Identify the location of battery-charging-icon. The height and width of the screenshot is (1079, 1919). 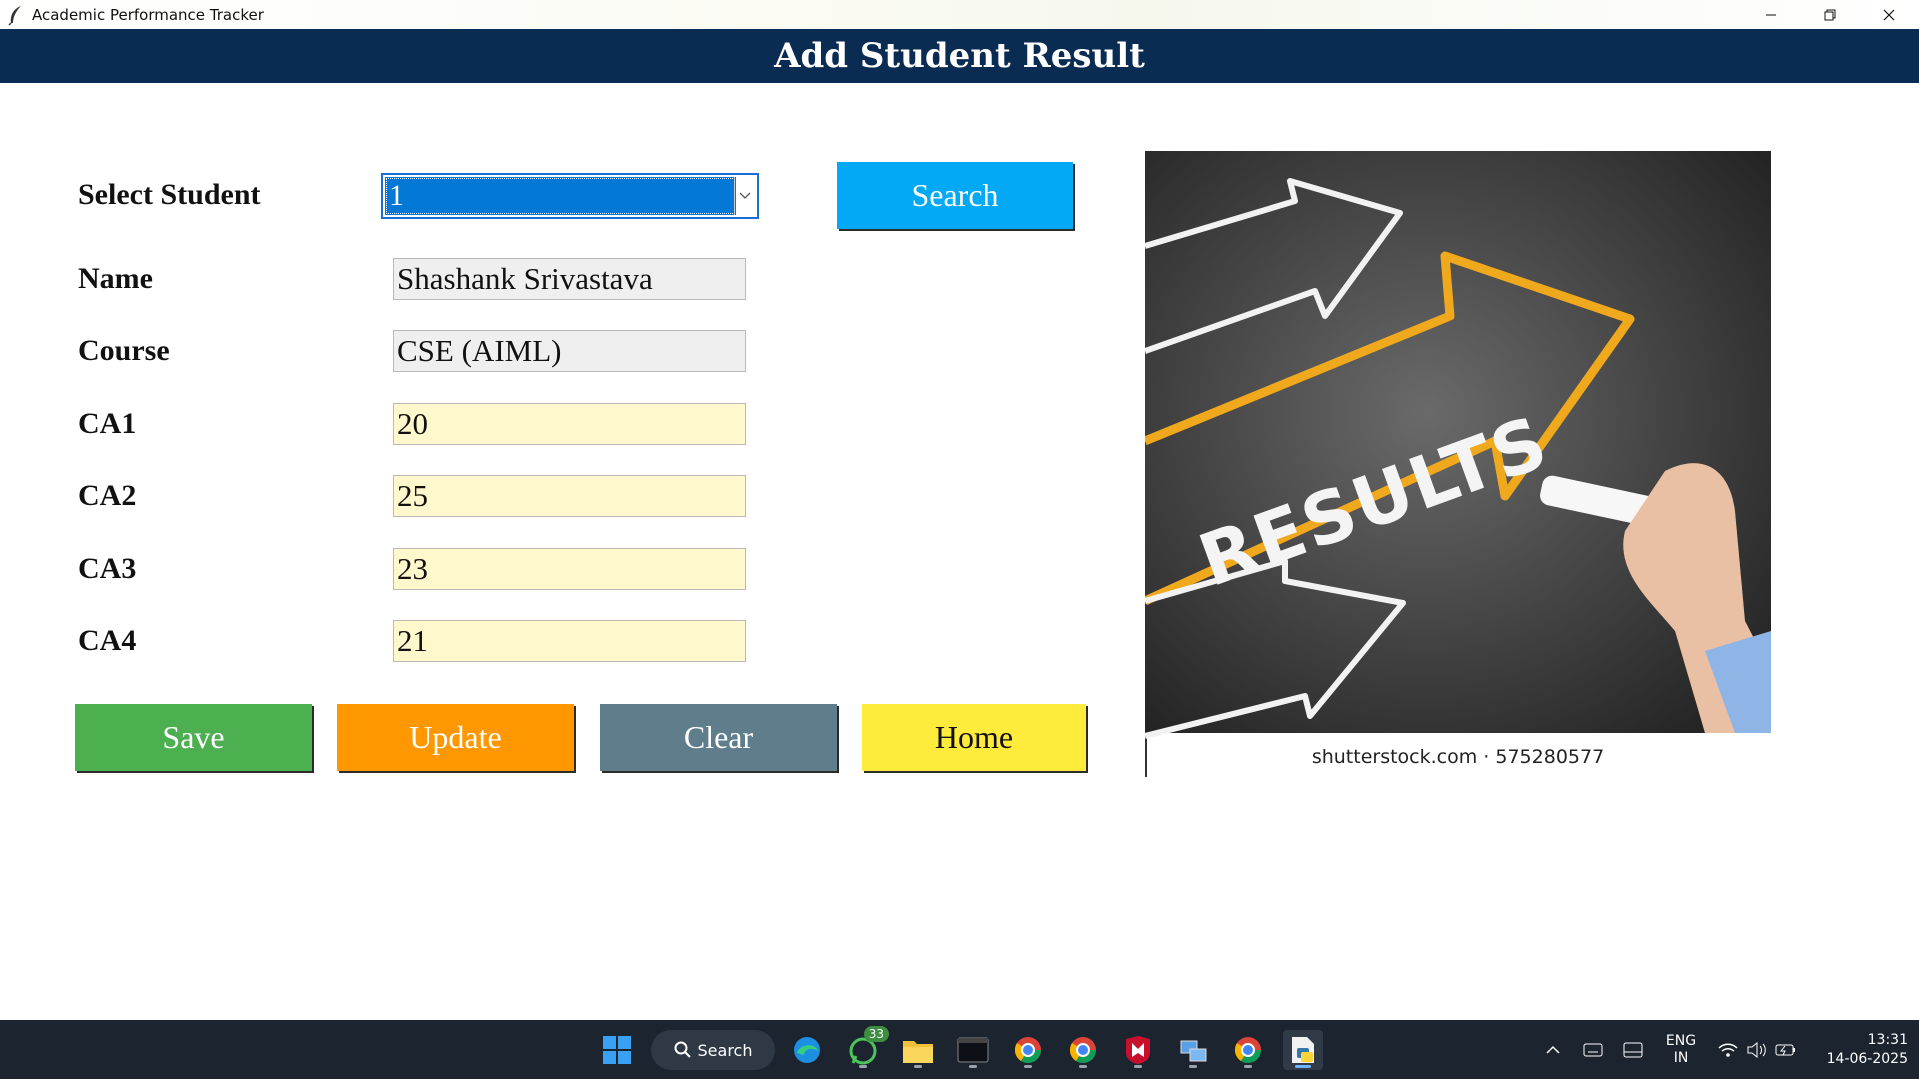
(1785, 1049).